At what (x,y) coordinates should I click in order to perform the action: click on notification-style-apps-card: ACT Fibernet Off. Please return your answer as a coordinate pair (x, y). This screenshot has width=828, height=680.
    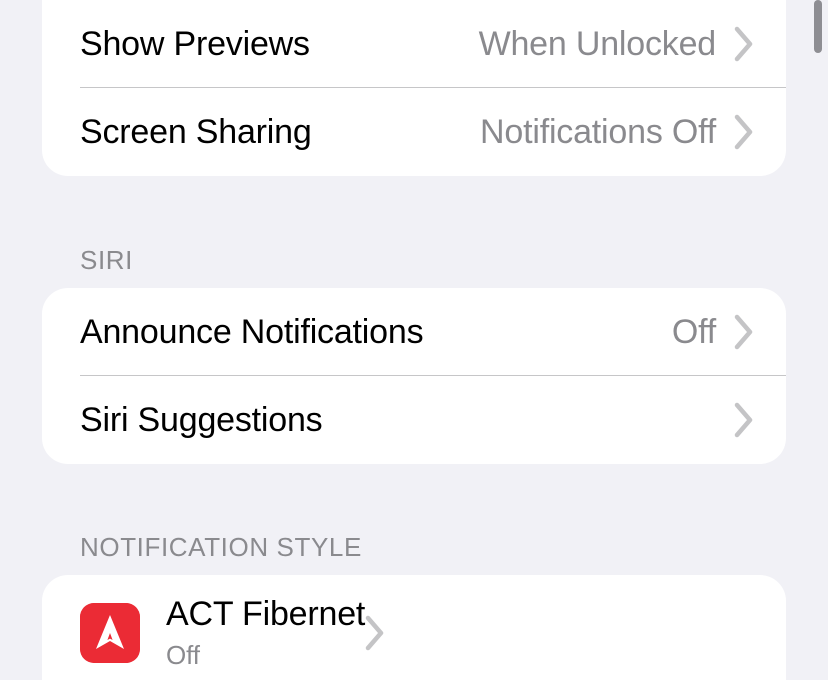
    Looking at the image, I should click on (414, 627).